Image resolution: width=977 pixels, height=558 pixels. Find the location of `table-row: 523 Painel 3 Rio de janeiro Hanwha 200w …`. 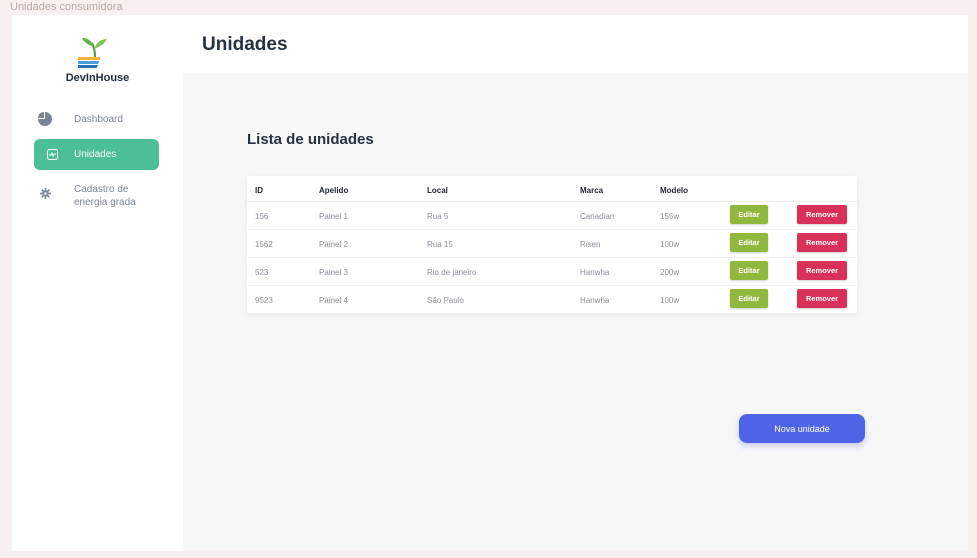

table-row: 523 Painel 3 Rio de janeiro Hanwha 200w … is located at coordinates (552, 272).